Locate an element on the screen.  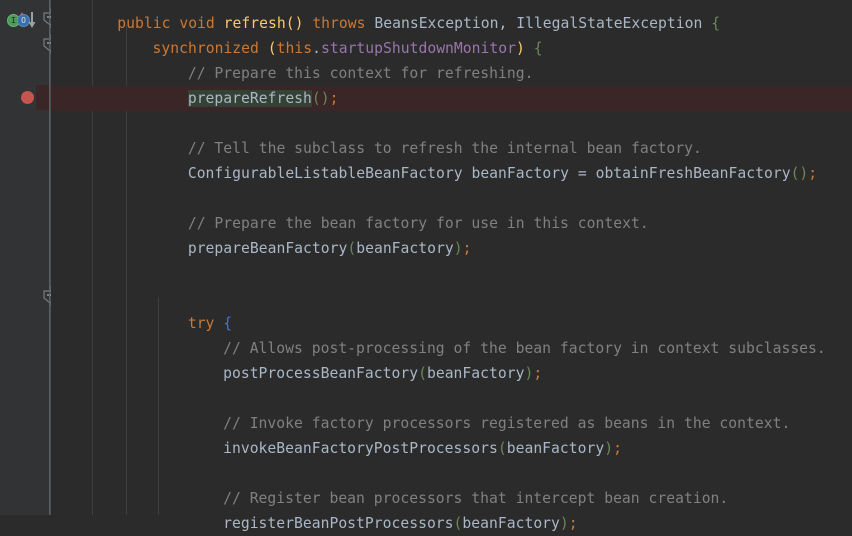
code-token: refresh is located at coordinates (254, 23).